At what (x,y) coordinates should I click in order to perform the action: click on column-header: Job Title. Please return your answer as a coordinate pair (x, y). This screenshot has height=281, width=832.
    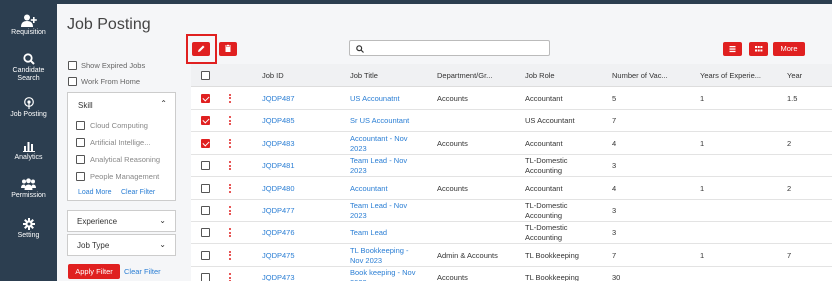
    Looking at the image, I should click on (364, 75).